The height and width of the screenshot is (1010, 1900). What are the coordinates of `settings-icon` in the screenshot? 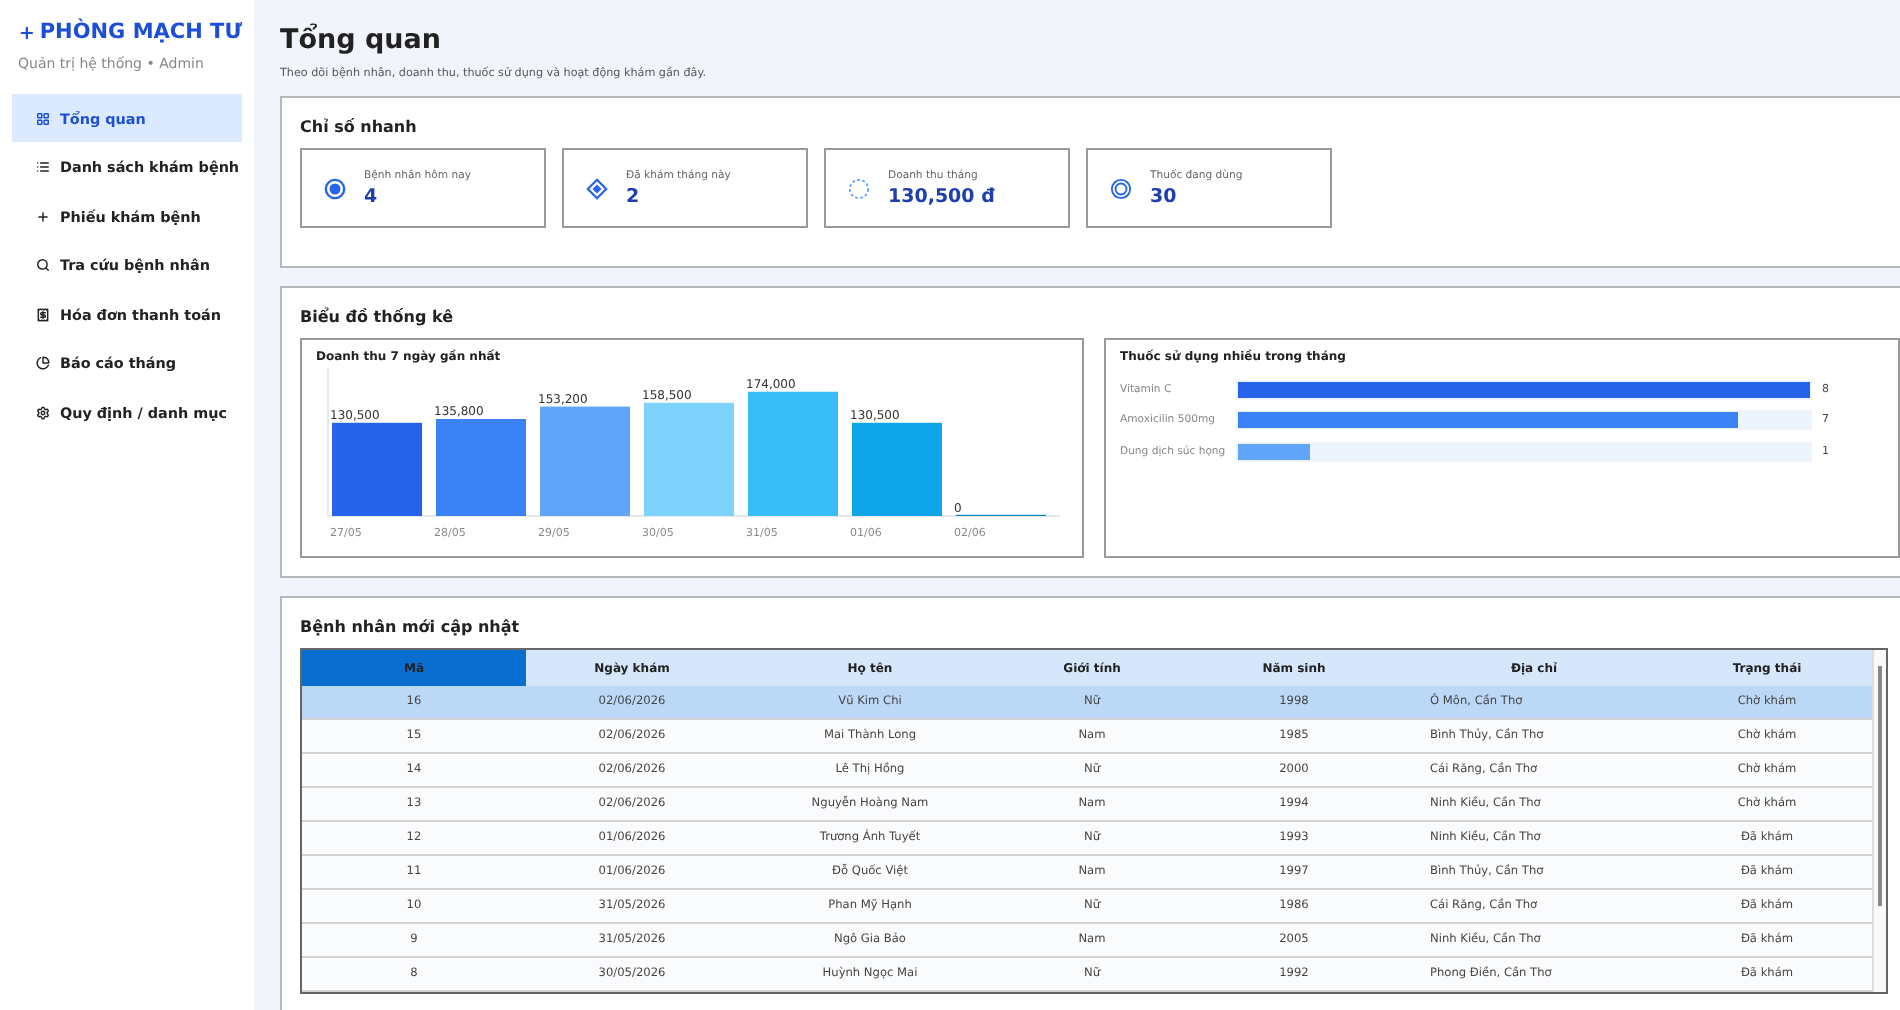 It's located at (43, 412).